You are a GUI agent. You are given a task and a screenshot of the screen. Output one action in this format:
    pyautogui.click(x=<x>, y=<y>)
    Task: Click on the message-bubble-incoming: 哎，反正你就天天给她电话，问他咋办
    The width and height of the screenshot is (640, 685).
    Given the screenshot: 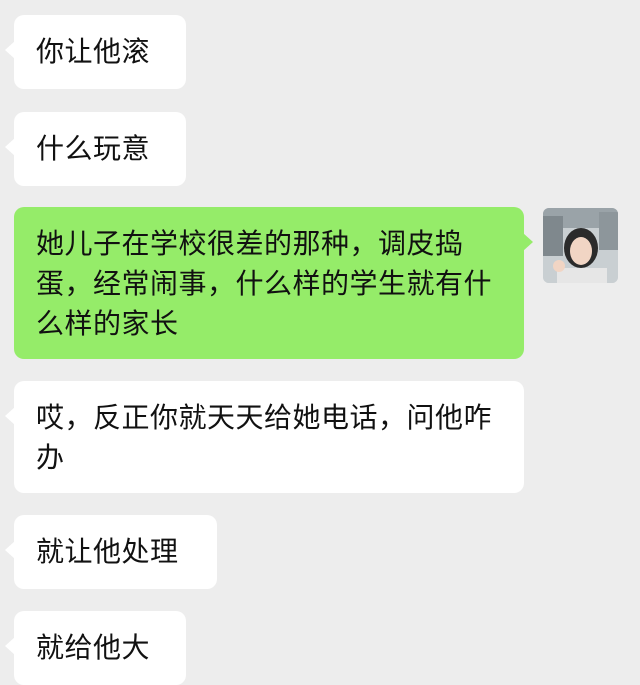 What is the action you would take?
    pyautogui.click(x=264, y=437)
    